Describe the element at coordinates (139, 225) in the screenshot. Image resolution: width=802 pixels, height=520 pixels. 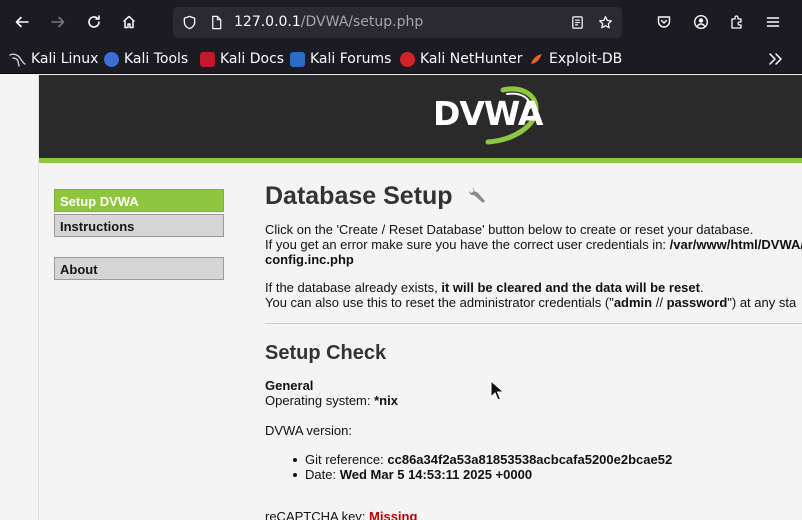
I see `menu-item-instructions: Instructions` at that location.